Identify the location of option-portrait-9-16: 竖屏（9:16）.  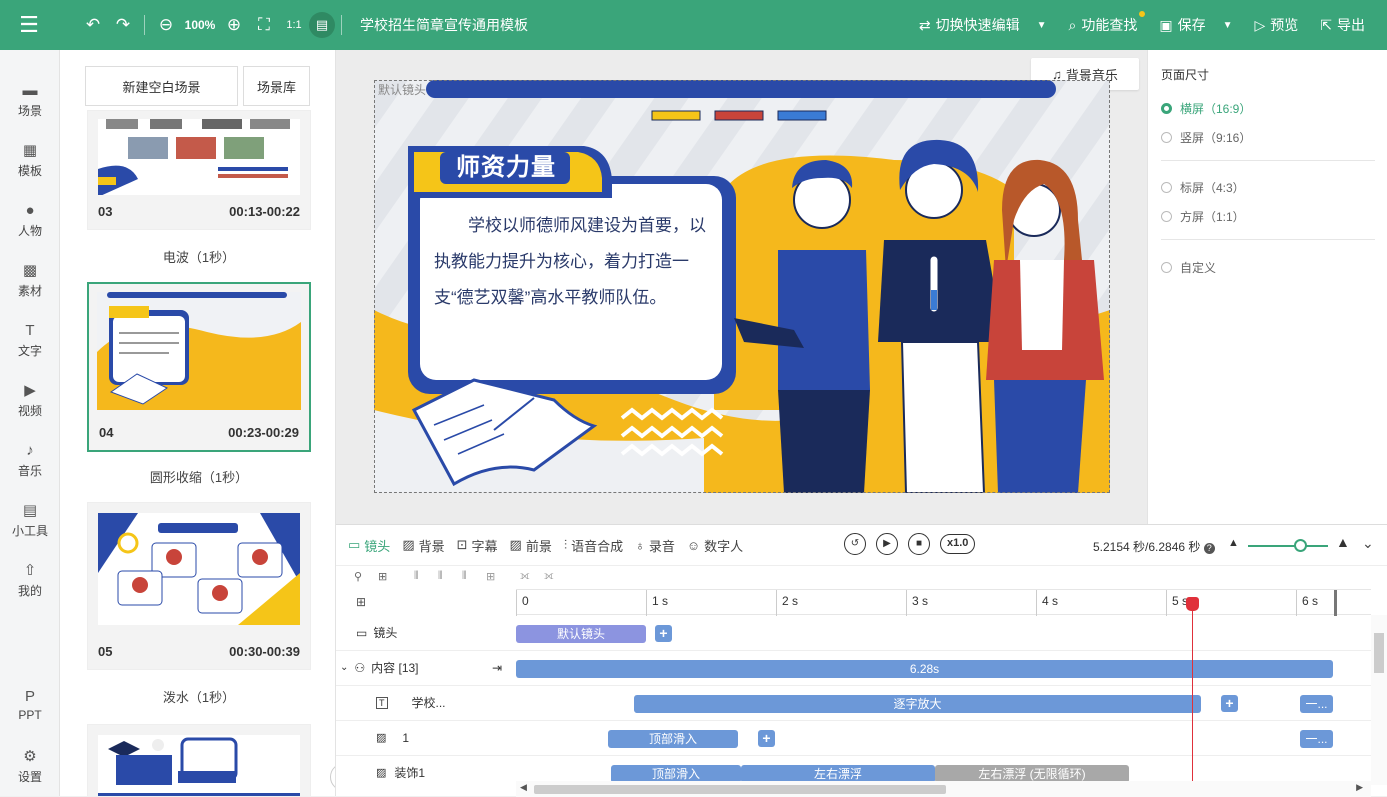
(1206, 137).